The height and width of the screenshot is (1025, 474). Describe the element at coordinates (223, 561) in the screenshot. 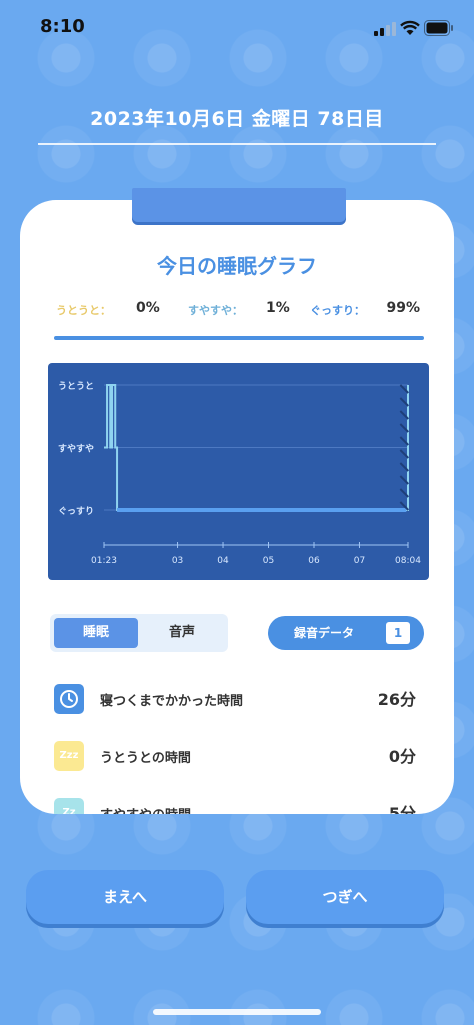

I see `x-tick-label: 04` at that location.